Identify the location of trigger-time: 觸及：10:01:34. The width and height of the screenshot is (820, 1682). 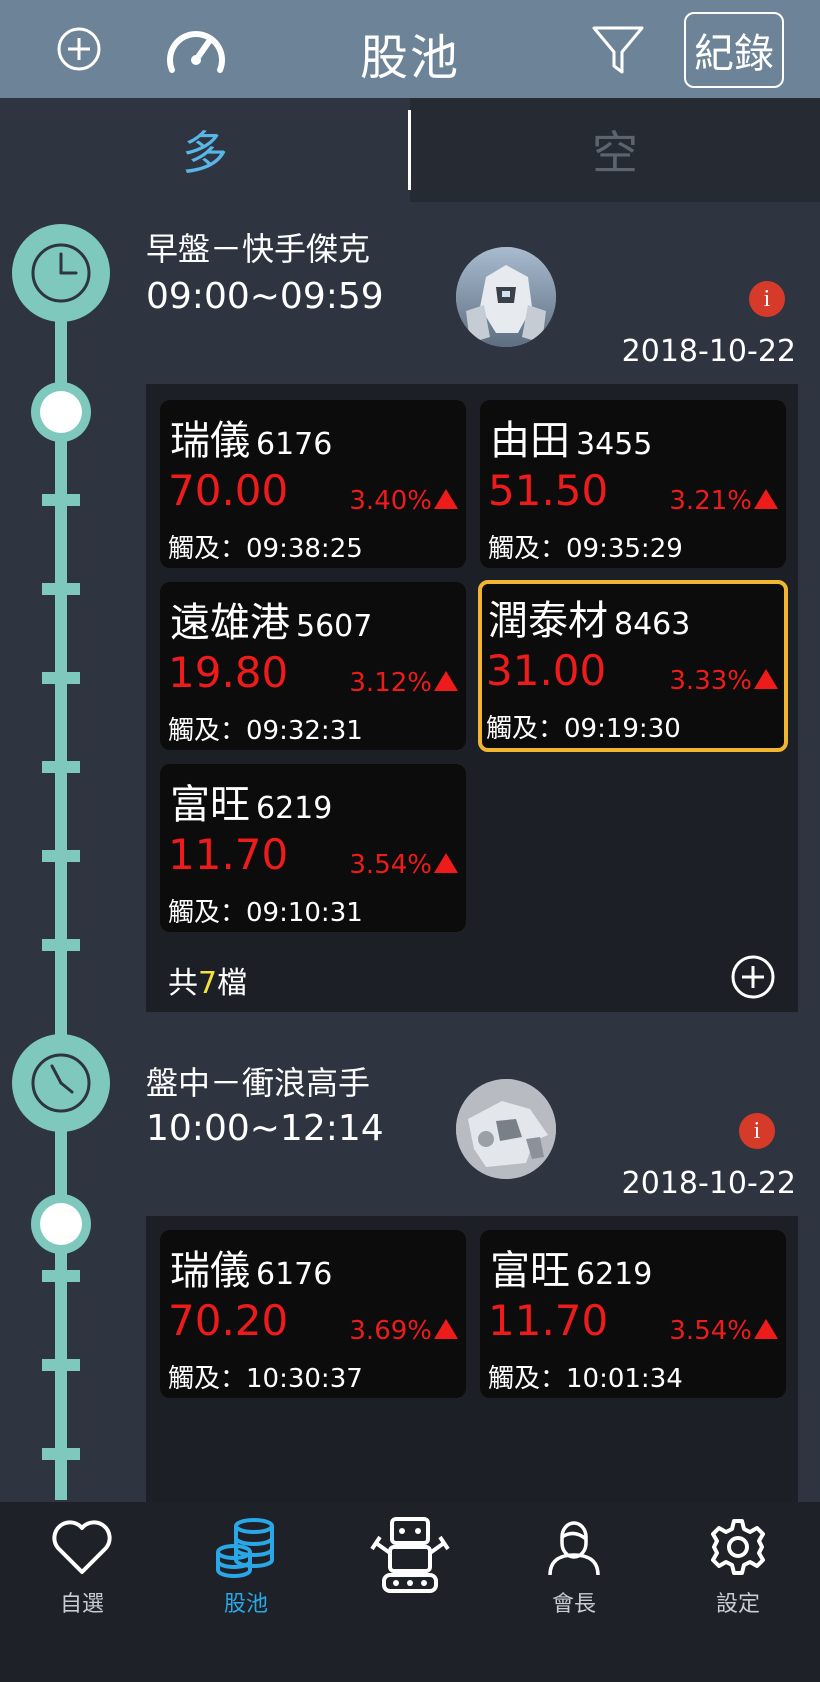
(585, 1379).